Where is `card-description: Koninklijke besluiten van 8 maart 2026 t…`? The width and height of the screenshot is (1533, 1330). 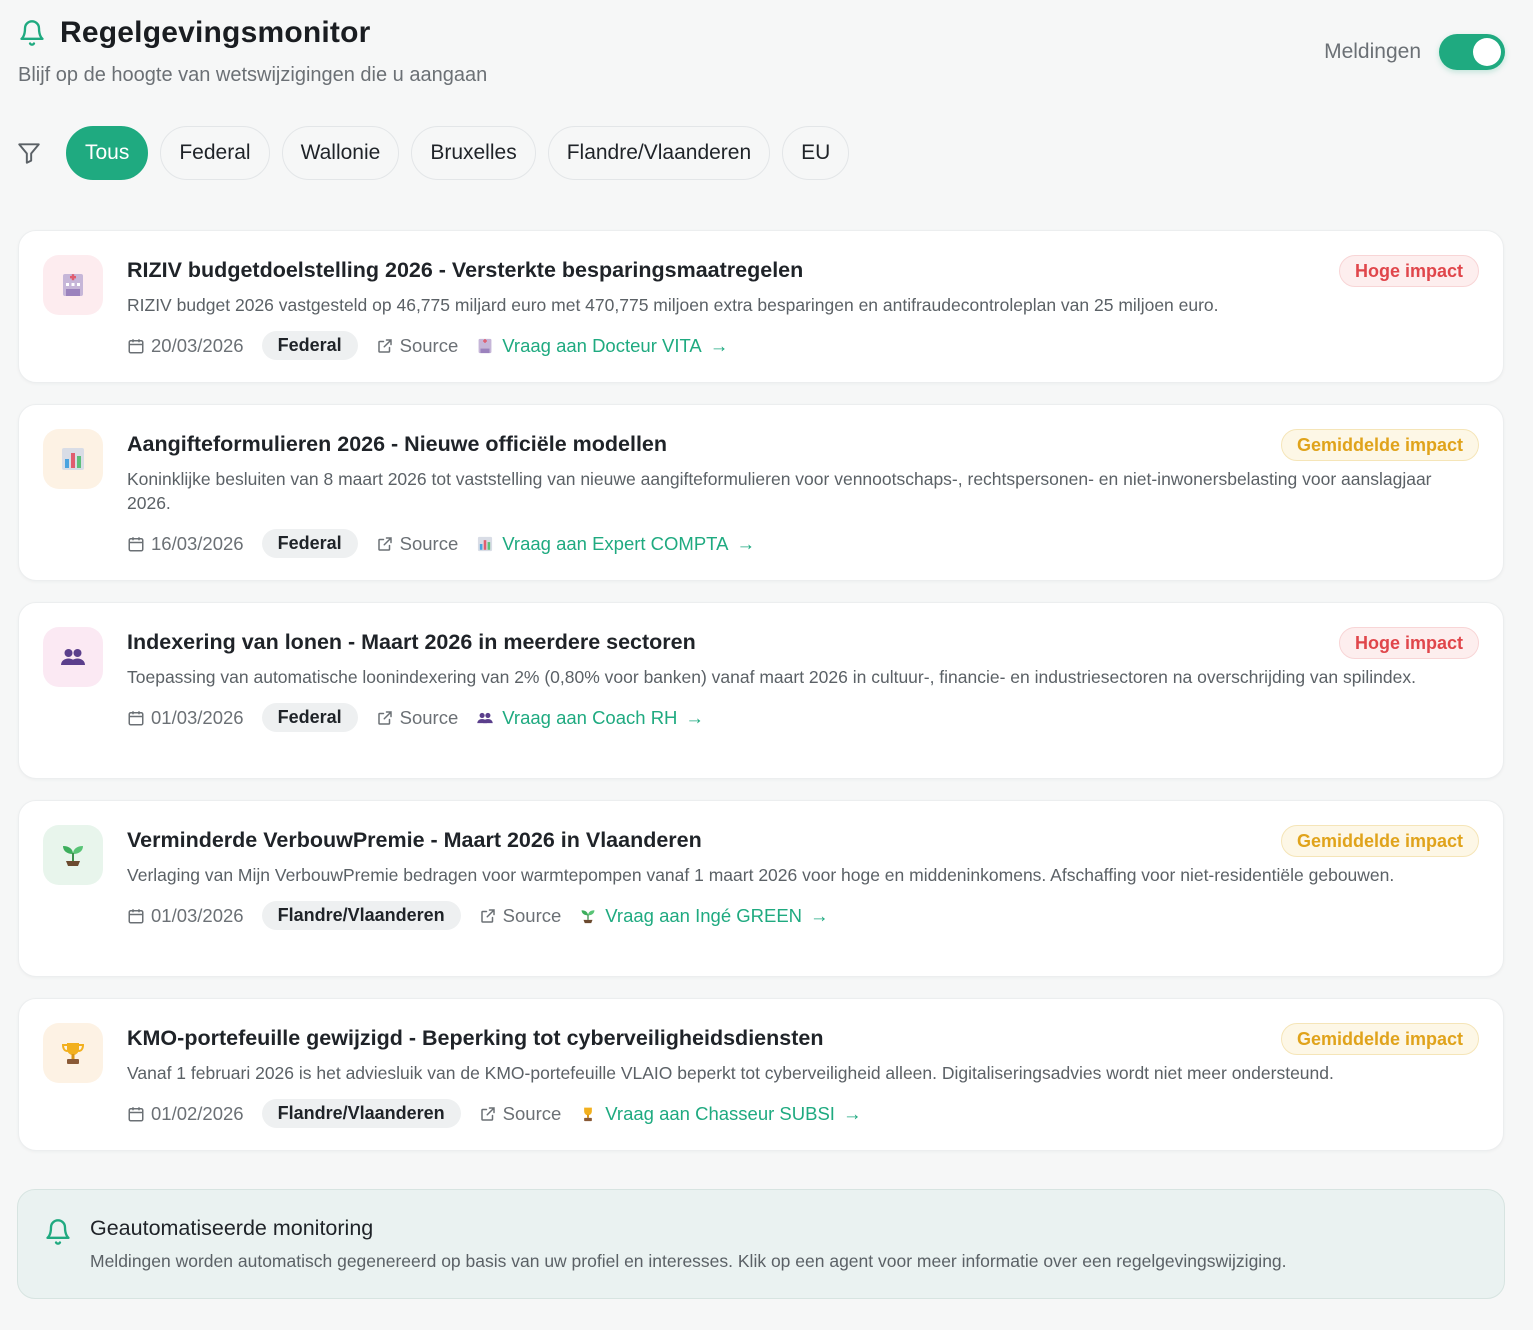
card-description: Koninklijke besluiten van 8 maart 2026 t… is located at coordinates (779, 491).